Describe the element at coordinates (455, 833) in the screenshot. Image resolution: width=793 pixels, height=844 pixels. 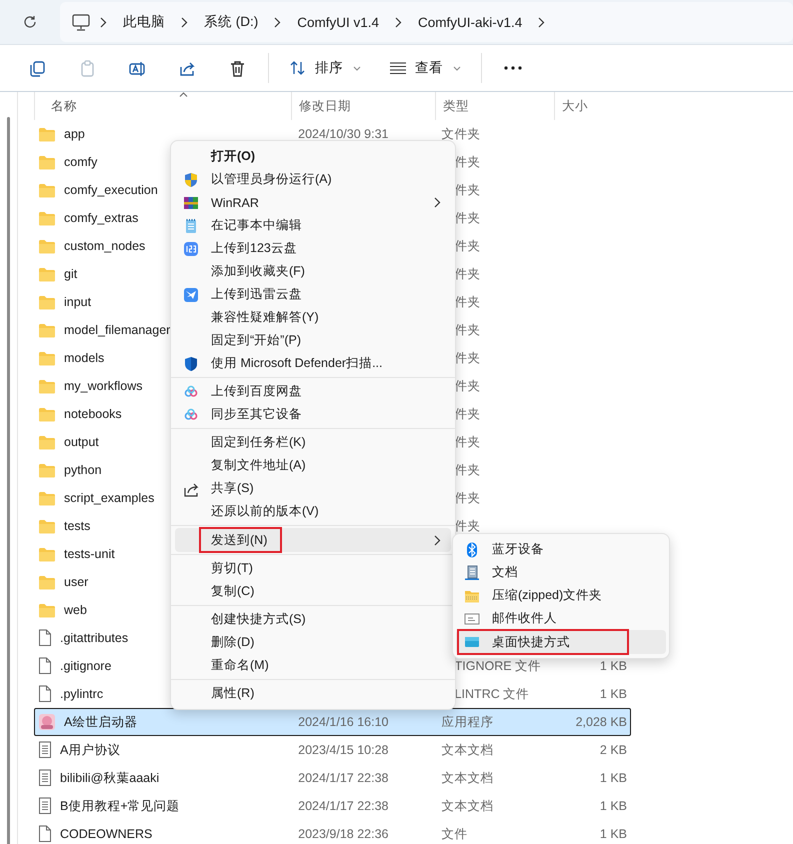
I see `file-type: 文件` at that location.